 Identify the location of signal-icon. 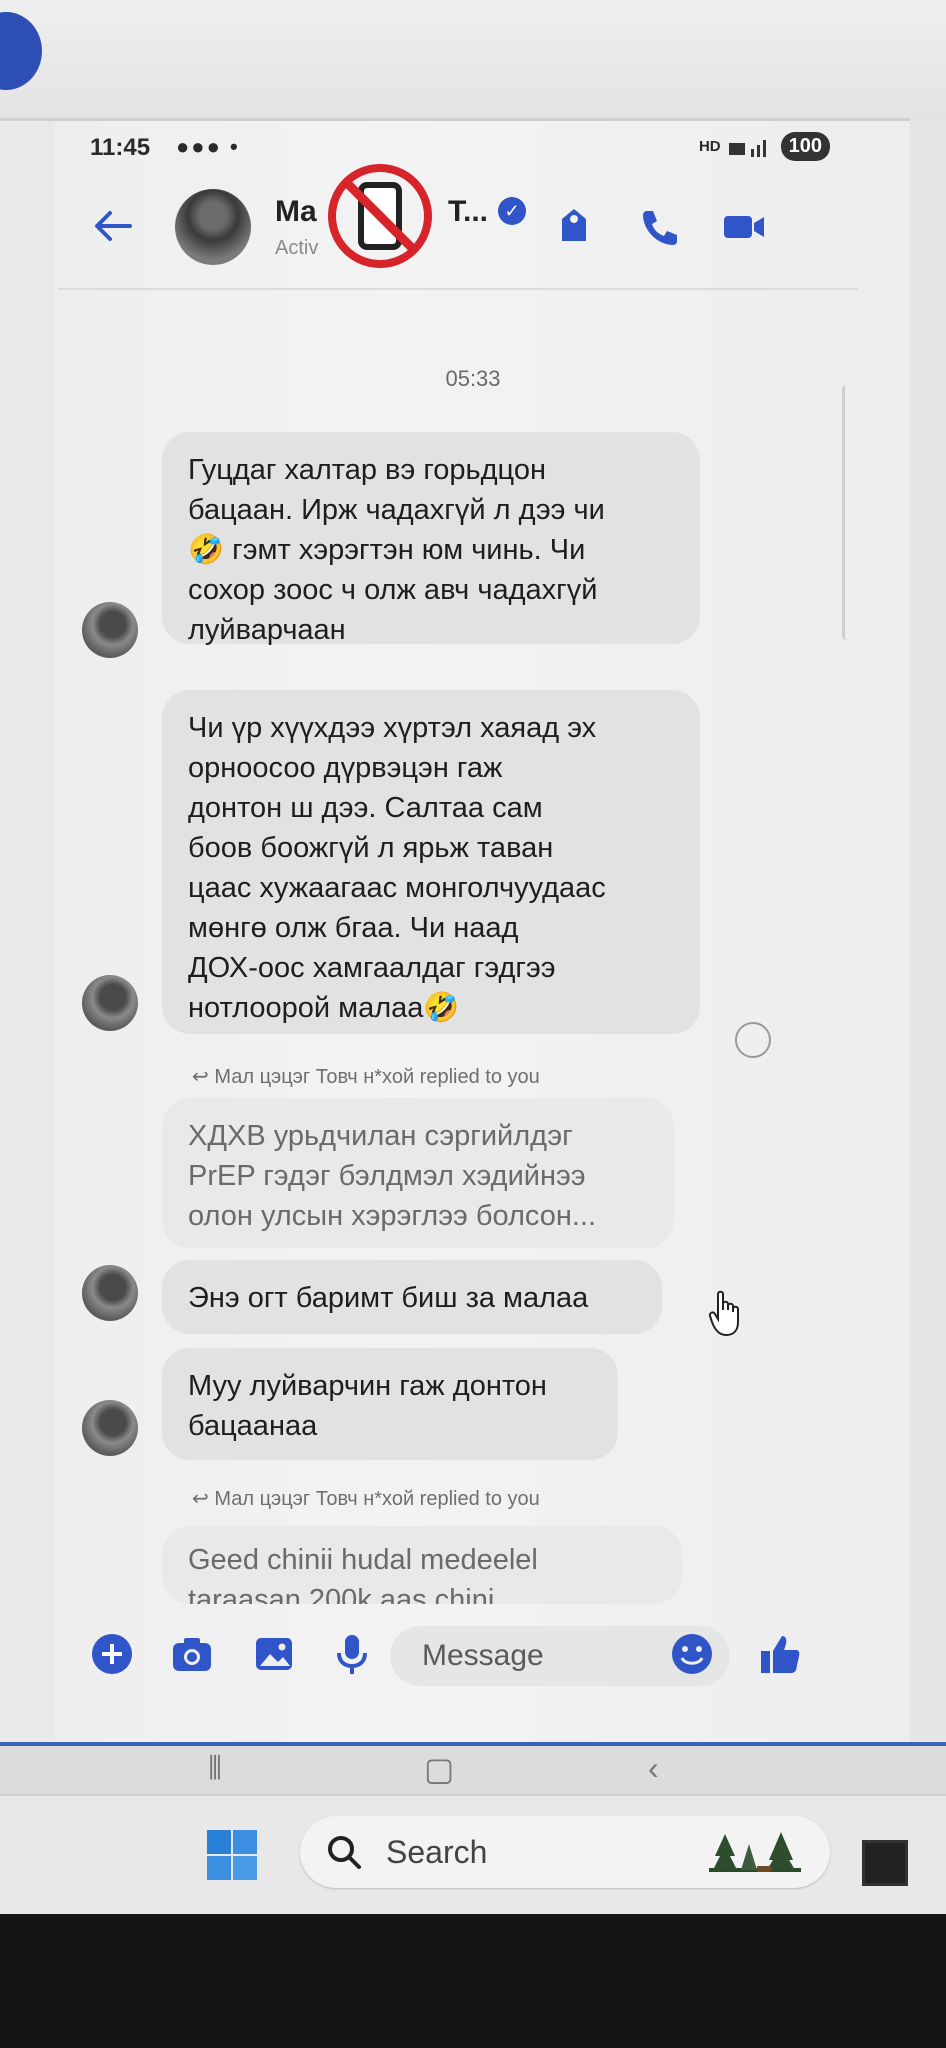
(747, 148).